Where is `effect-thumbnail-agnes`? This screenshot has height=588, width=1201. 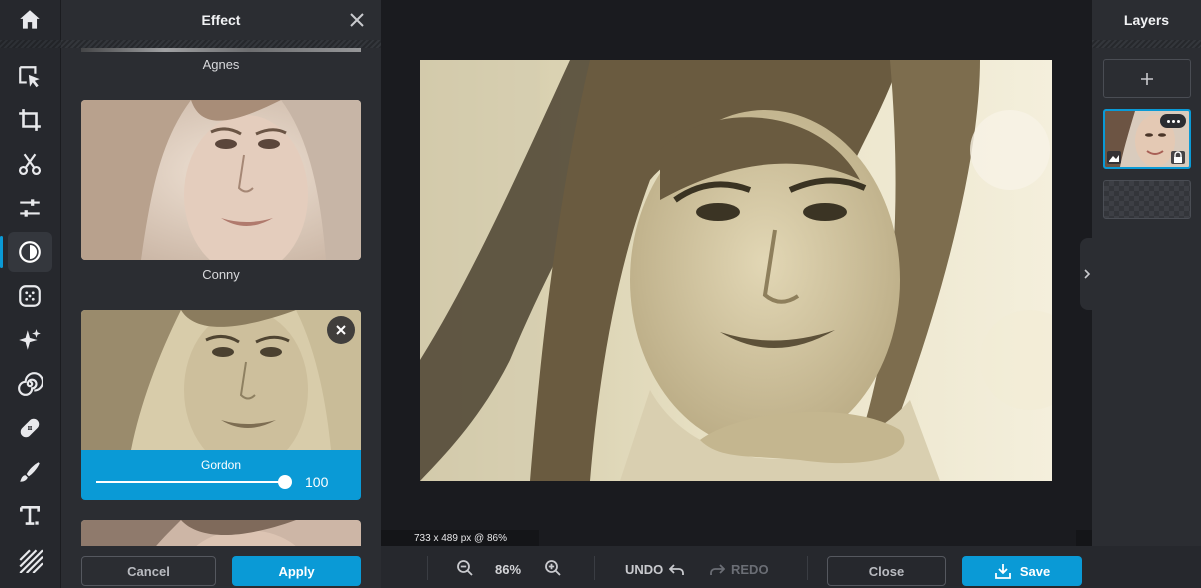 effect-thumbnail-agnes is located at coordinates (221, 50).